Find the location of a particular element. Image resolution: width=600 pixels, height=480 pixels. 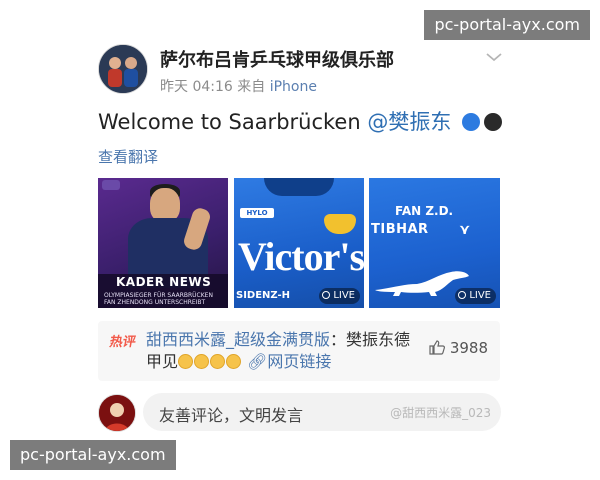

web-link: 🔗︎网页链接 is located at coordinates (289, 361).